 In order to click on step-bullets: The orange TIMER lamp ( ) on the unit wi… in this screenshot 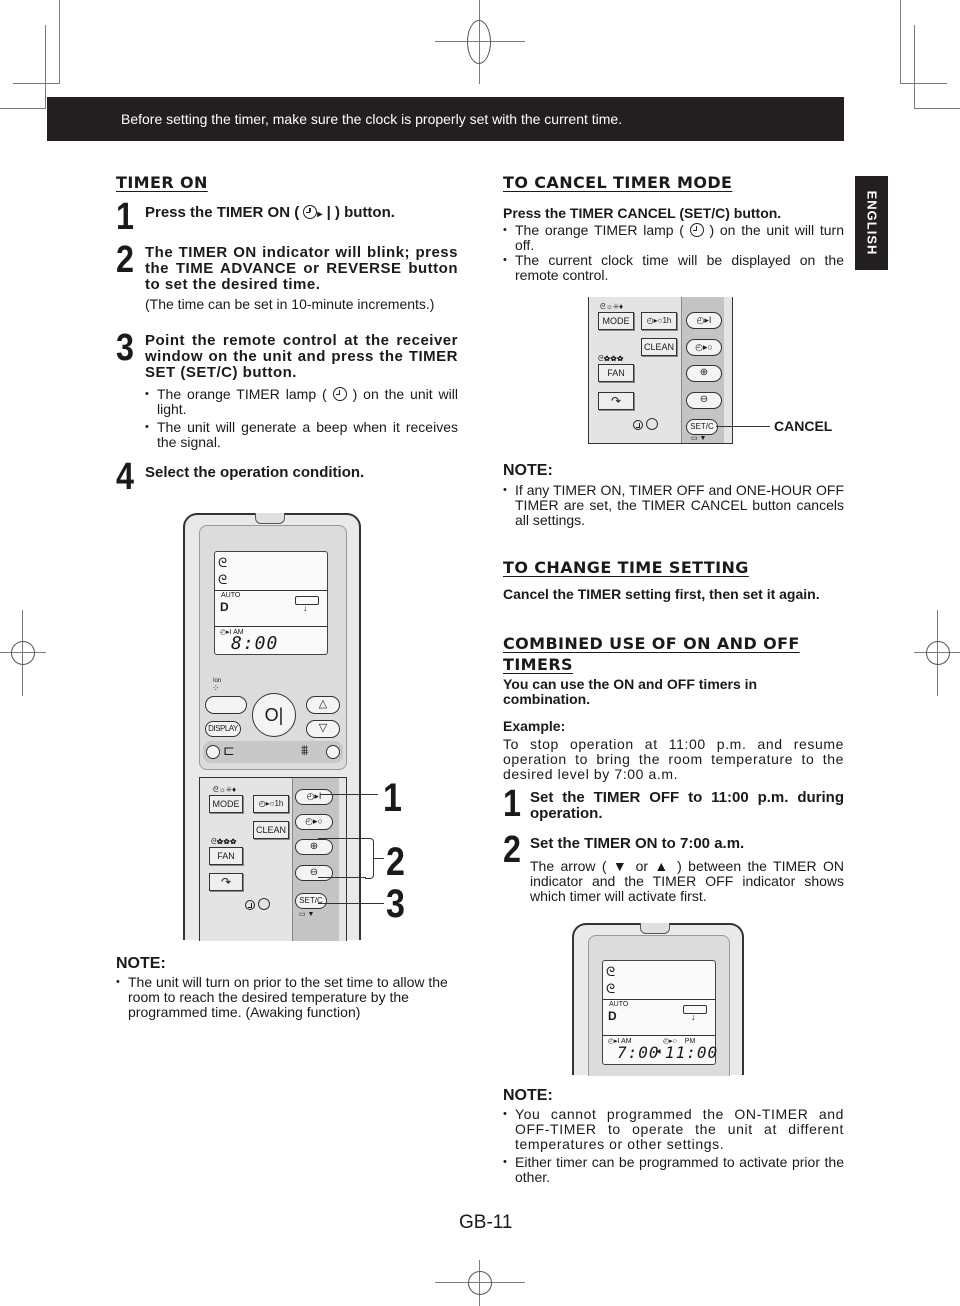, I will do `click(301, 418)`.